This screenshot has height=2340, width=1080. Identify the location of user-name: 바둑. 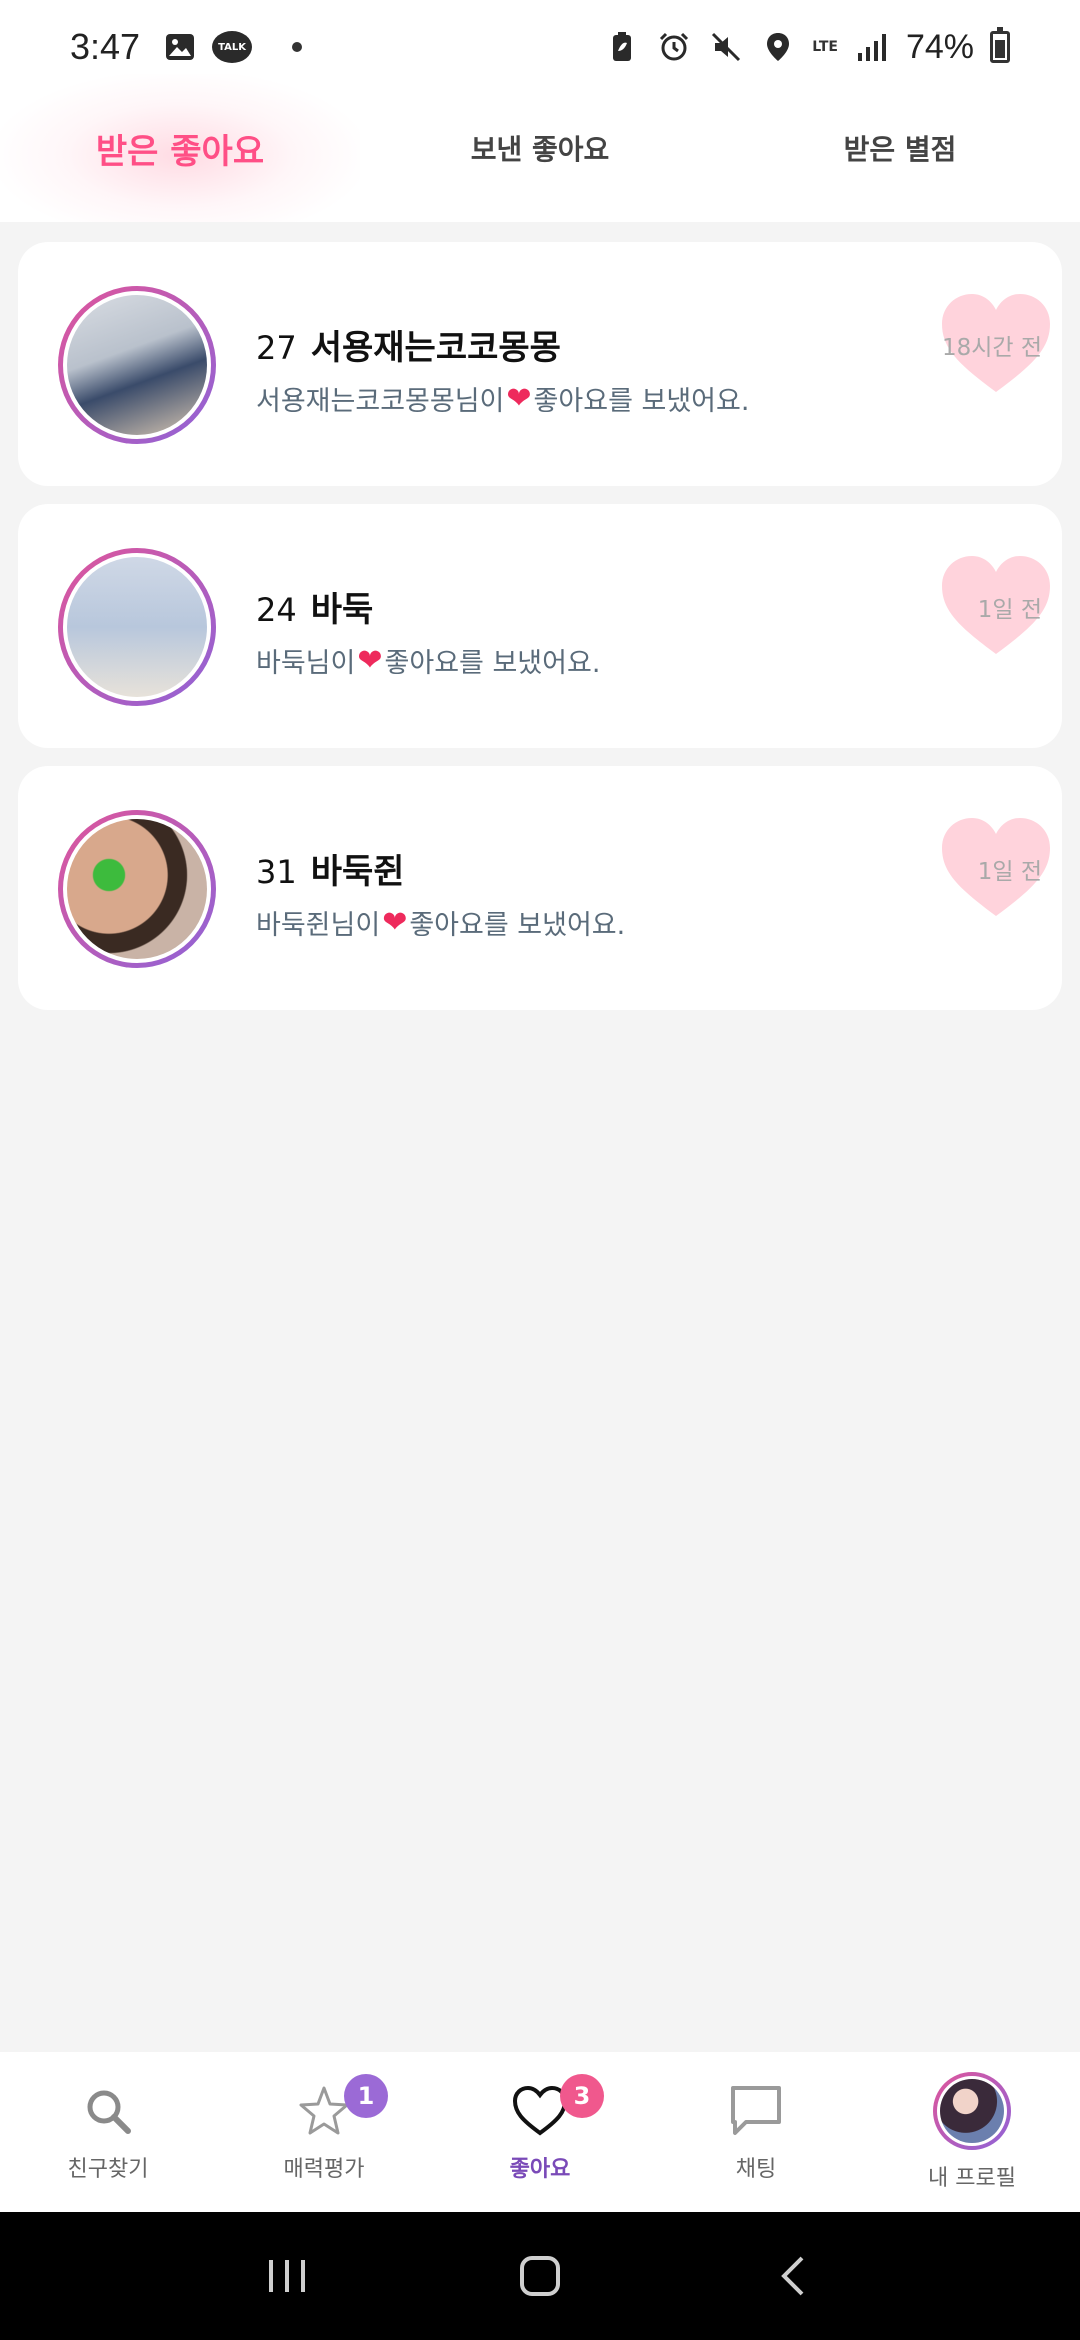
(342, 610).